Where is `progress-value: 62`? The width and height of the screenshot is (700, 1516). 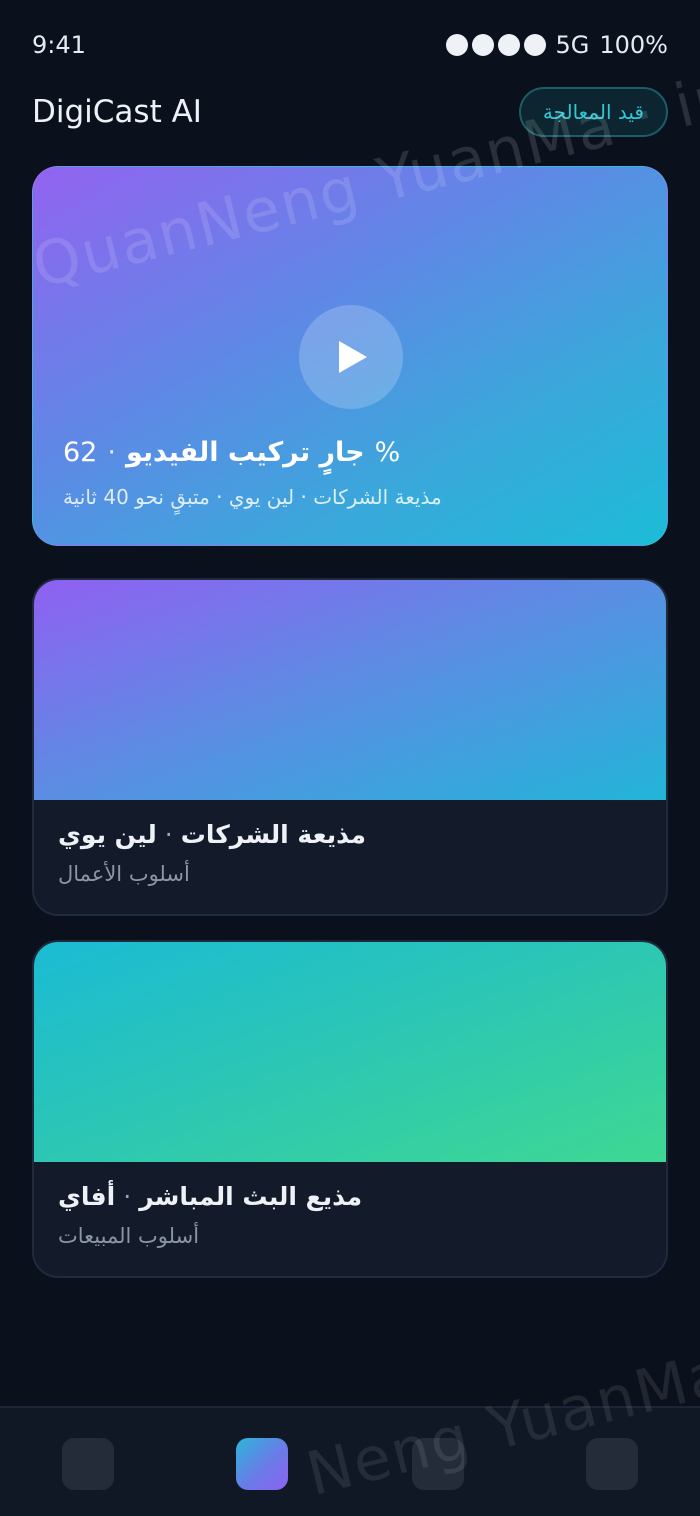 progress-value: 62 is located at coordinates (80, 452).